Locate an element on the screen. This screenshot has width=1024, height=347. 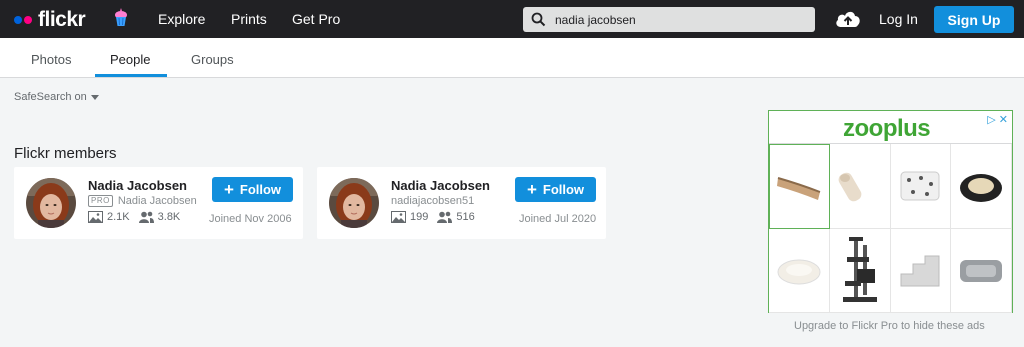
ad-product-grid is located at coordinates (890, 228).